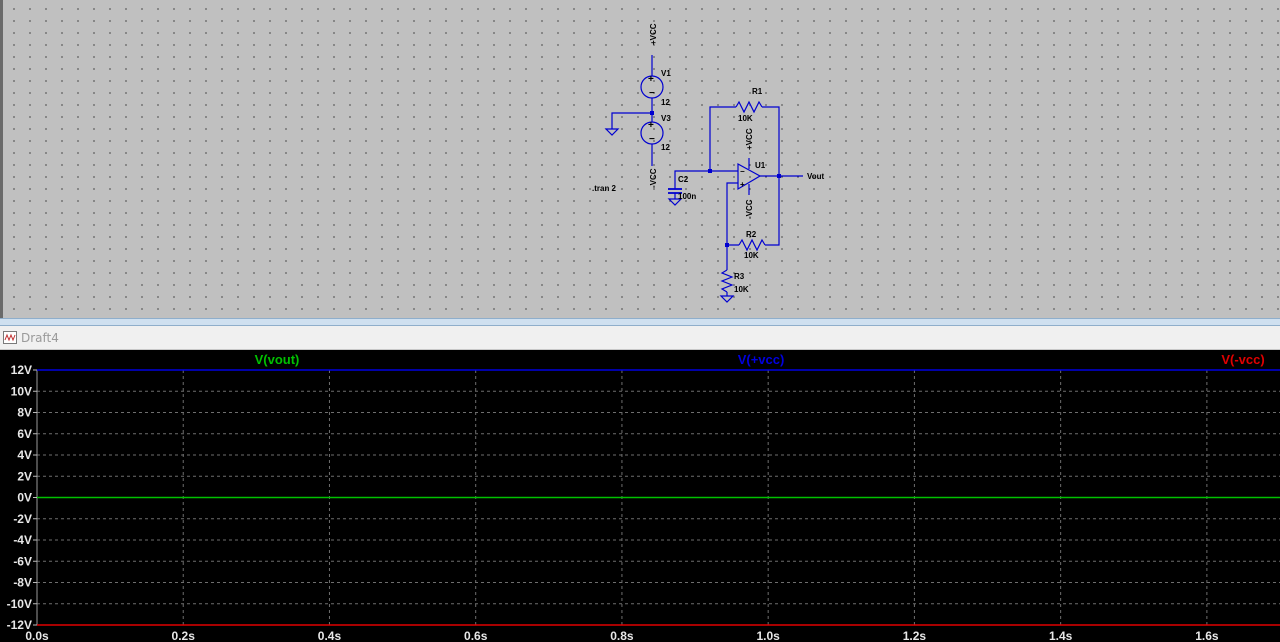  What do you see at coordinates (915, 635) in the screenshot?
I see `x-tick-label: 1.2s` at bounding box center [915, 635].